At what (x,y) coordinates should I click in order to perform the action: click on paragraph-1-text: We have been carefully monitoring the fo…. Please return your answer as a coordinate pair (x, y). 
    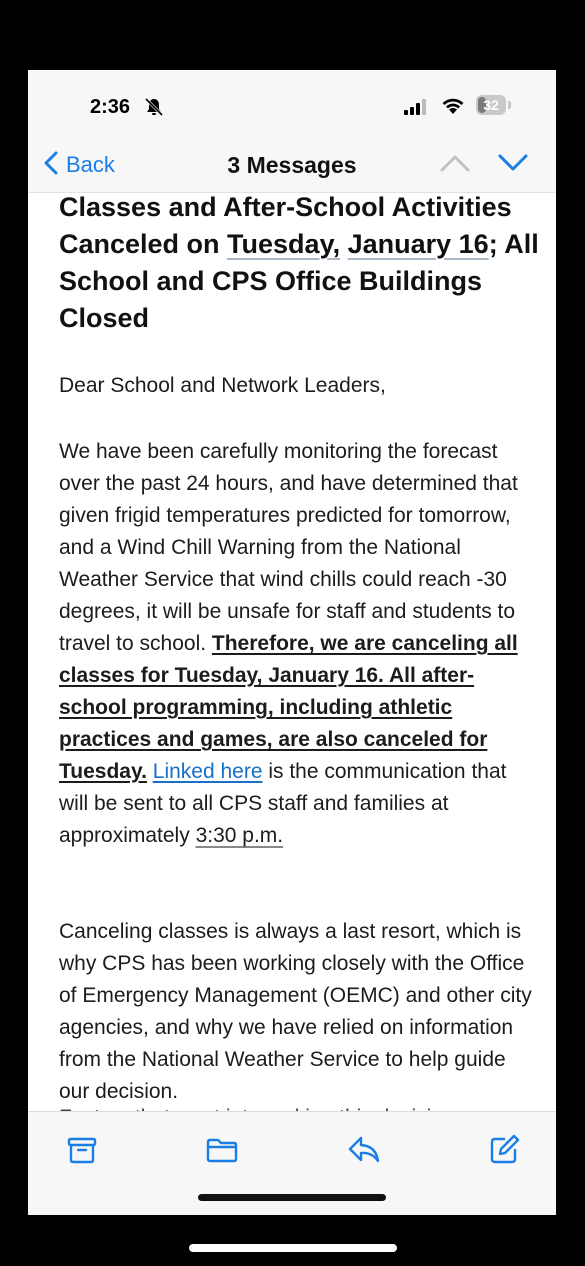
    Looking at the image, I should click on (288, 547).